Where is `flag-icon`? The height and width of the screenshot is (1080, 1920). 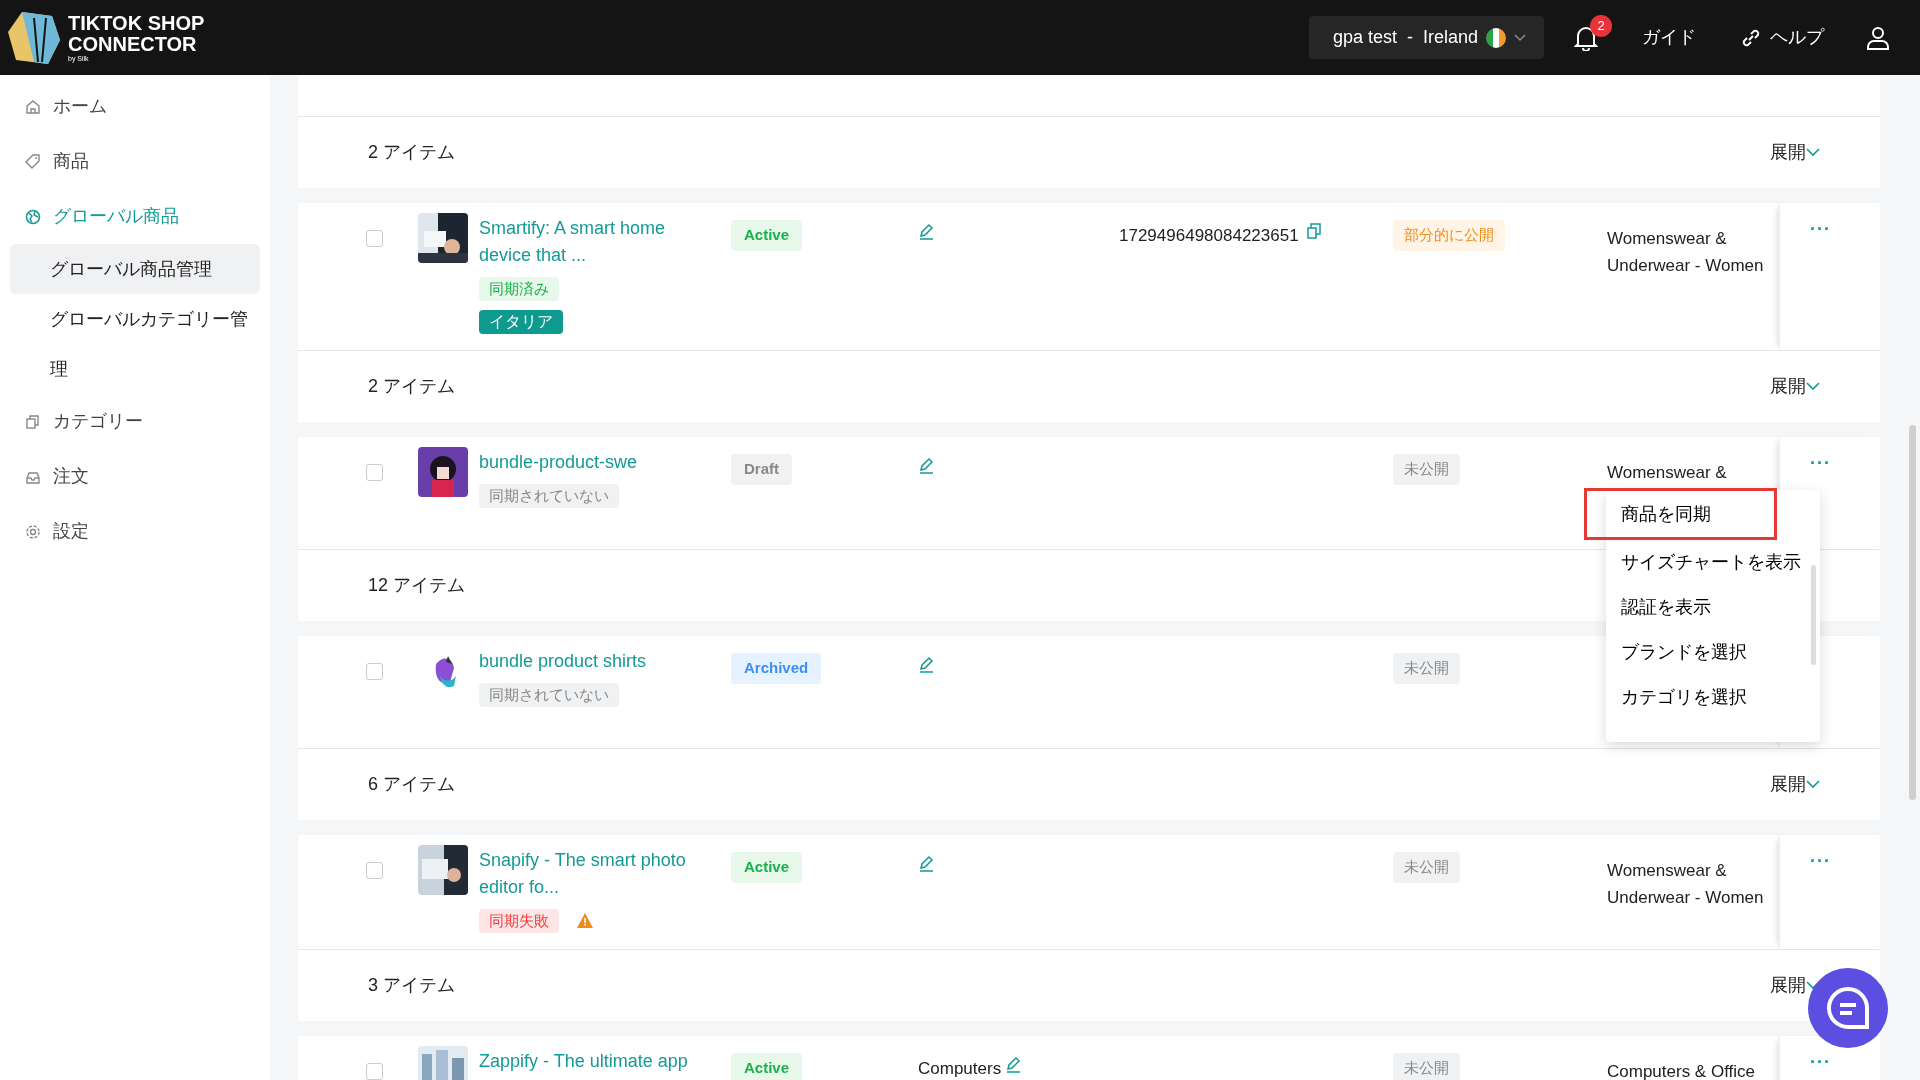
flag-icon is located at coordinates (1496, 37).